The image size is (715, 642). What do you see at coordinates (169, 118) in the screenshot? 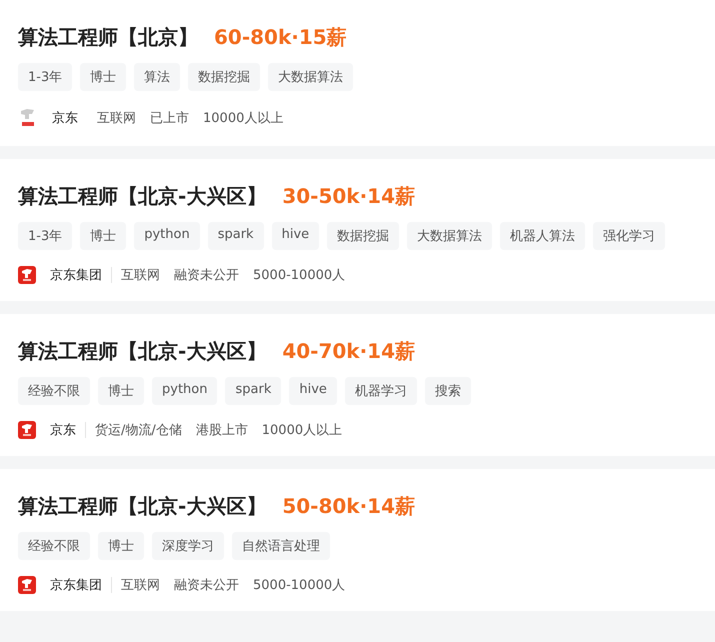
I see `company-info: 已上市` at bounding box center [169, 118].